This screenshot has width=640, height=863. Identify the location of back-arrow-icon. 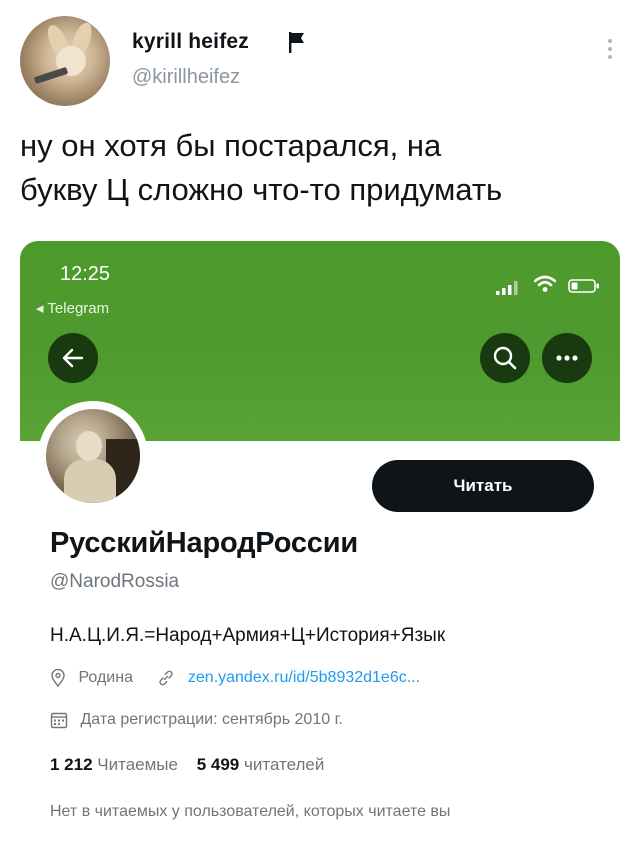
(73, 358).